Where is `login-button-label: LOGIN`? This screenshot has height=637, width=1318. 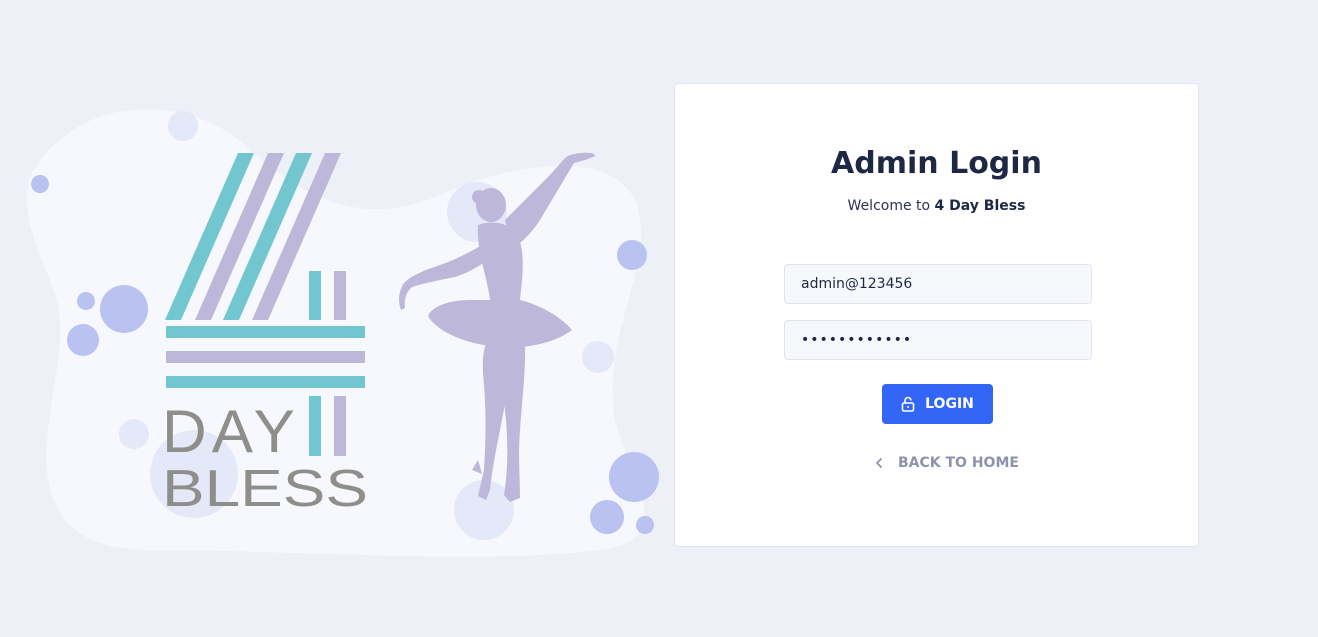 login-button-label: LOGIN is located at coordinates (949, 404).